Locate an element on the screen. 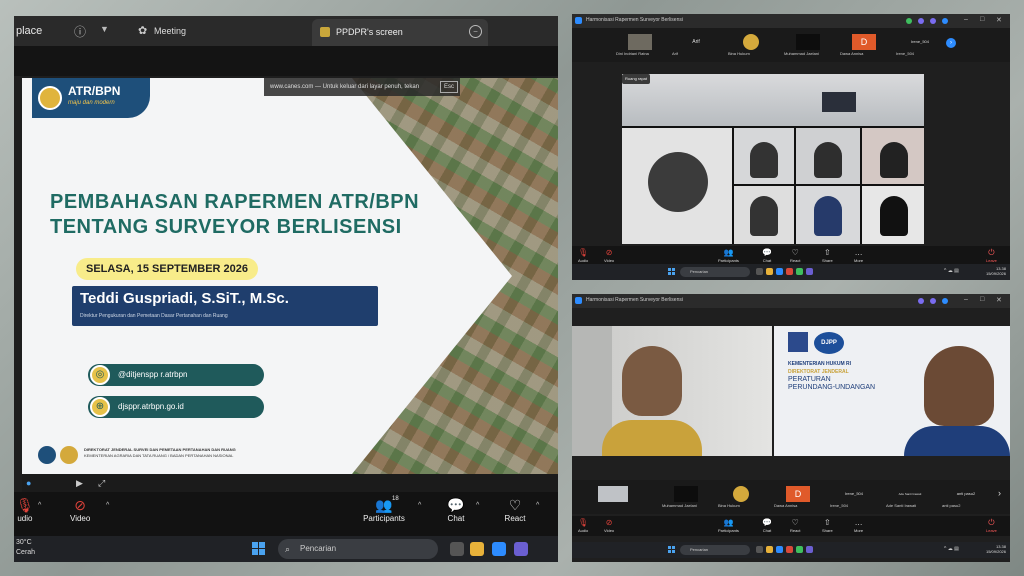 The width and height of the screenshot is (1024, 576). thumbnail-tile: Arif Arif is located at coordinates (693, 45).